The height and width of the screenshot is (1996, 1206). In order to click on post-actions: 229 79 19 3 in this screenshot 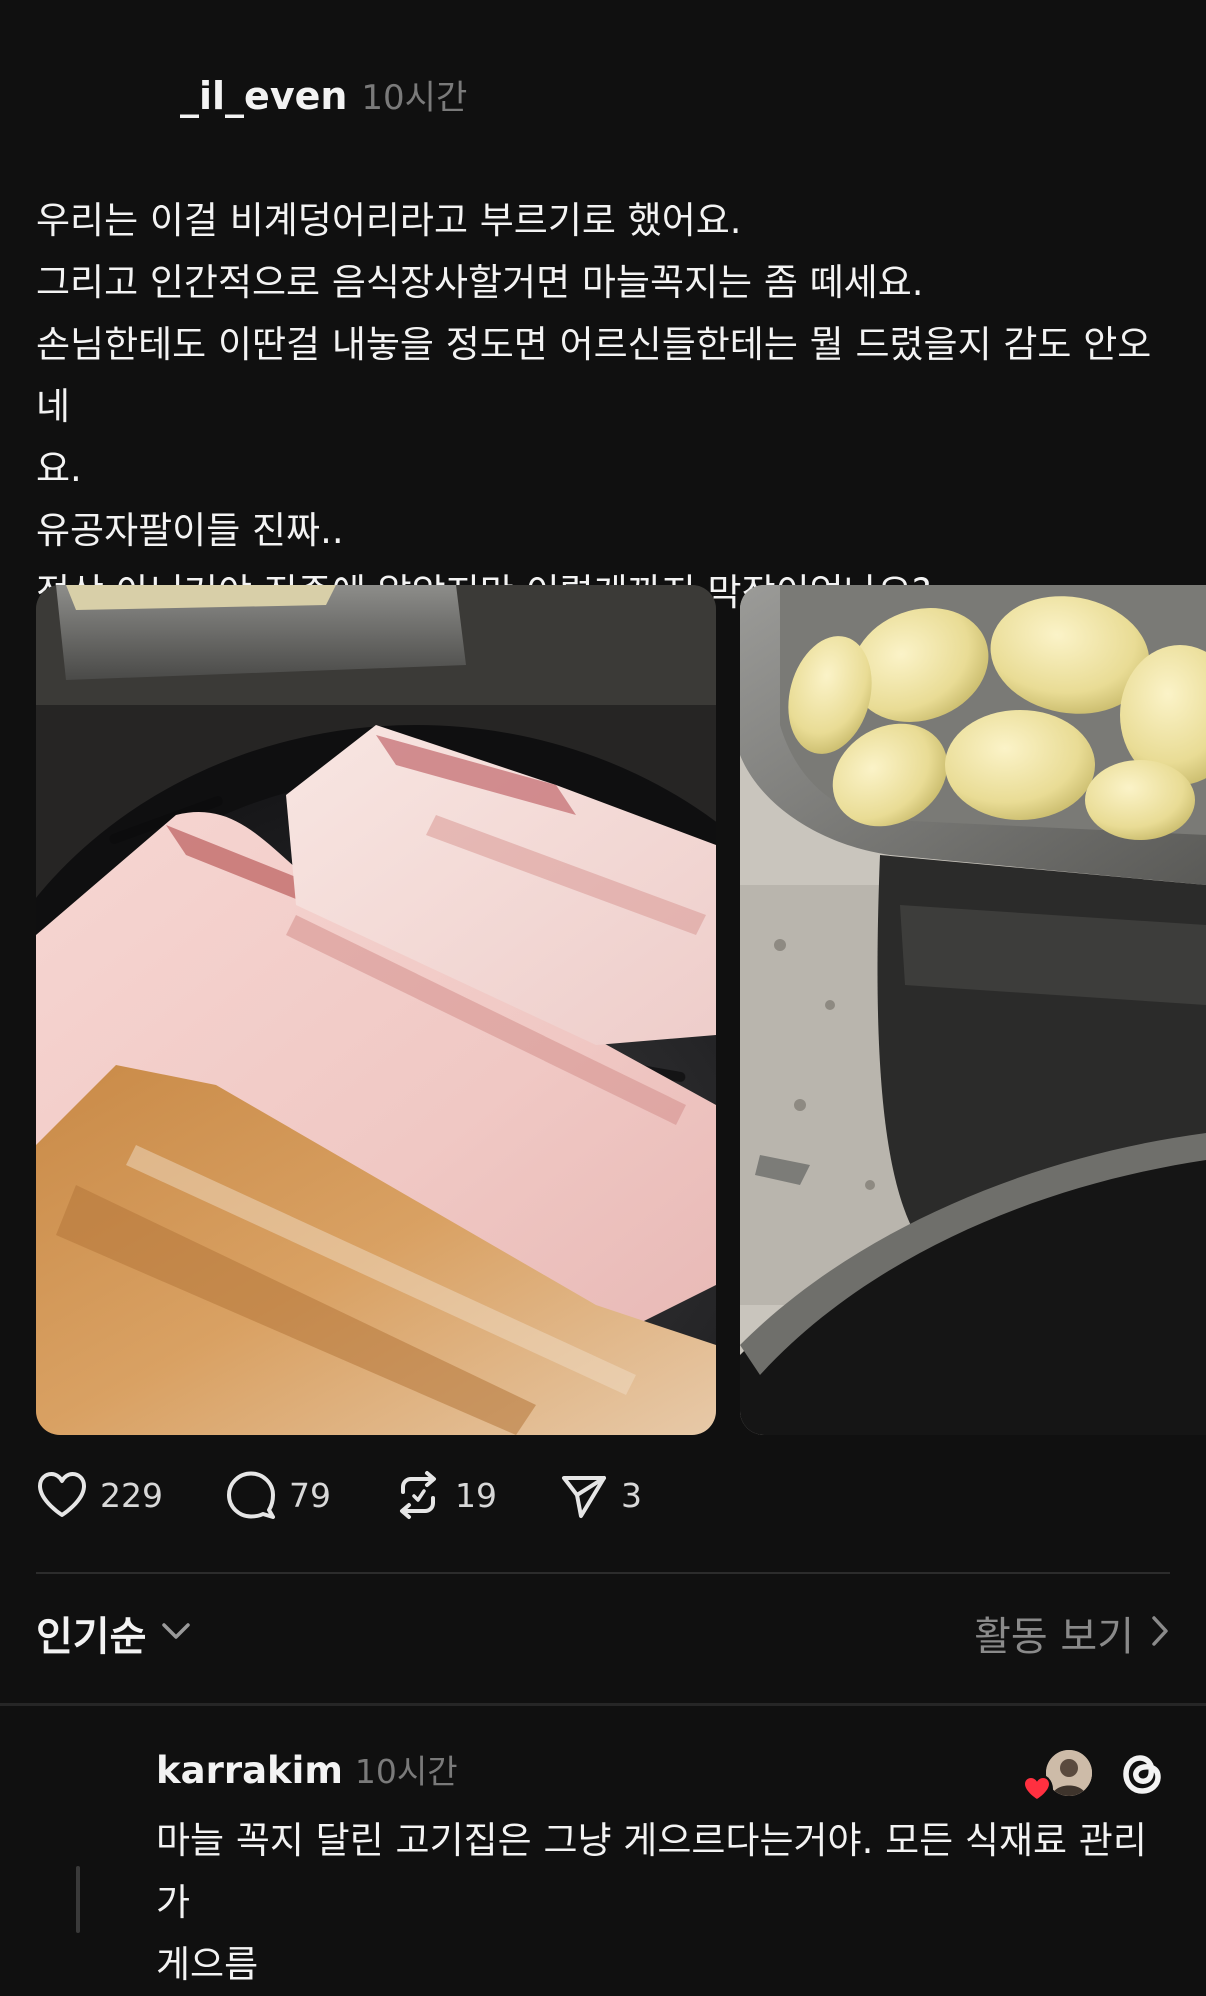, I will do `click(370, 1495)`.